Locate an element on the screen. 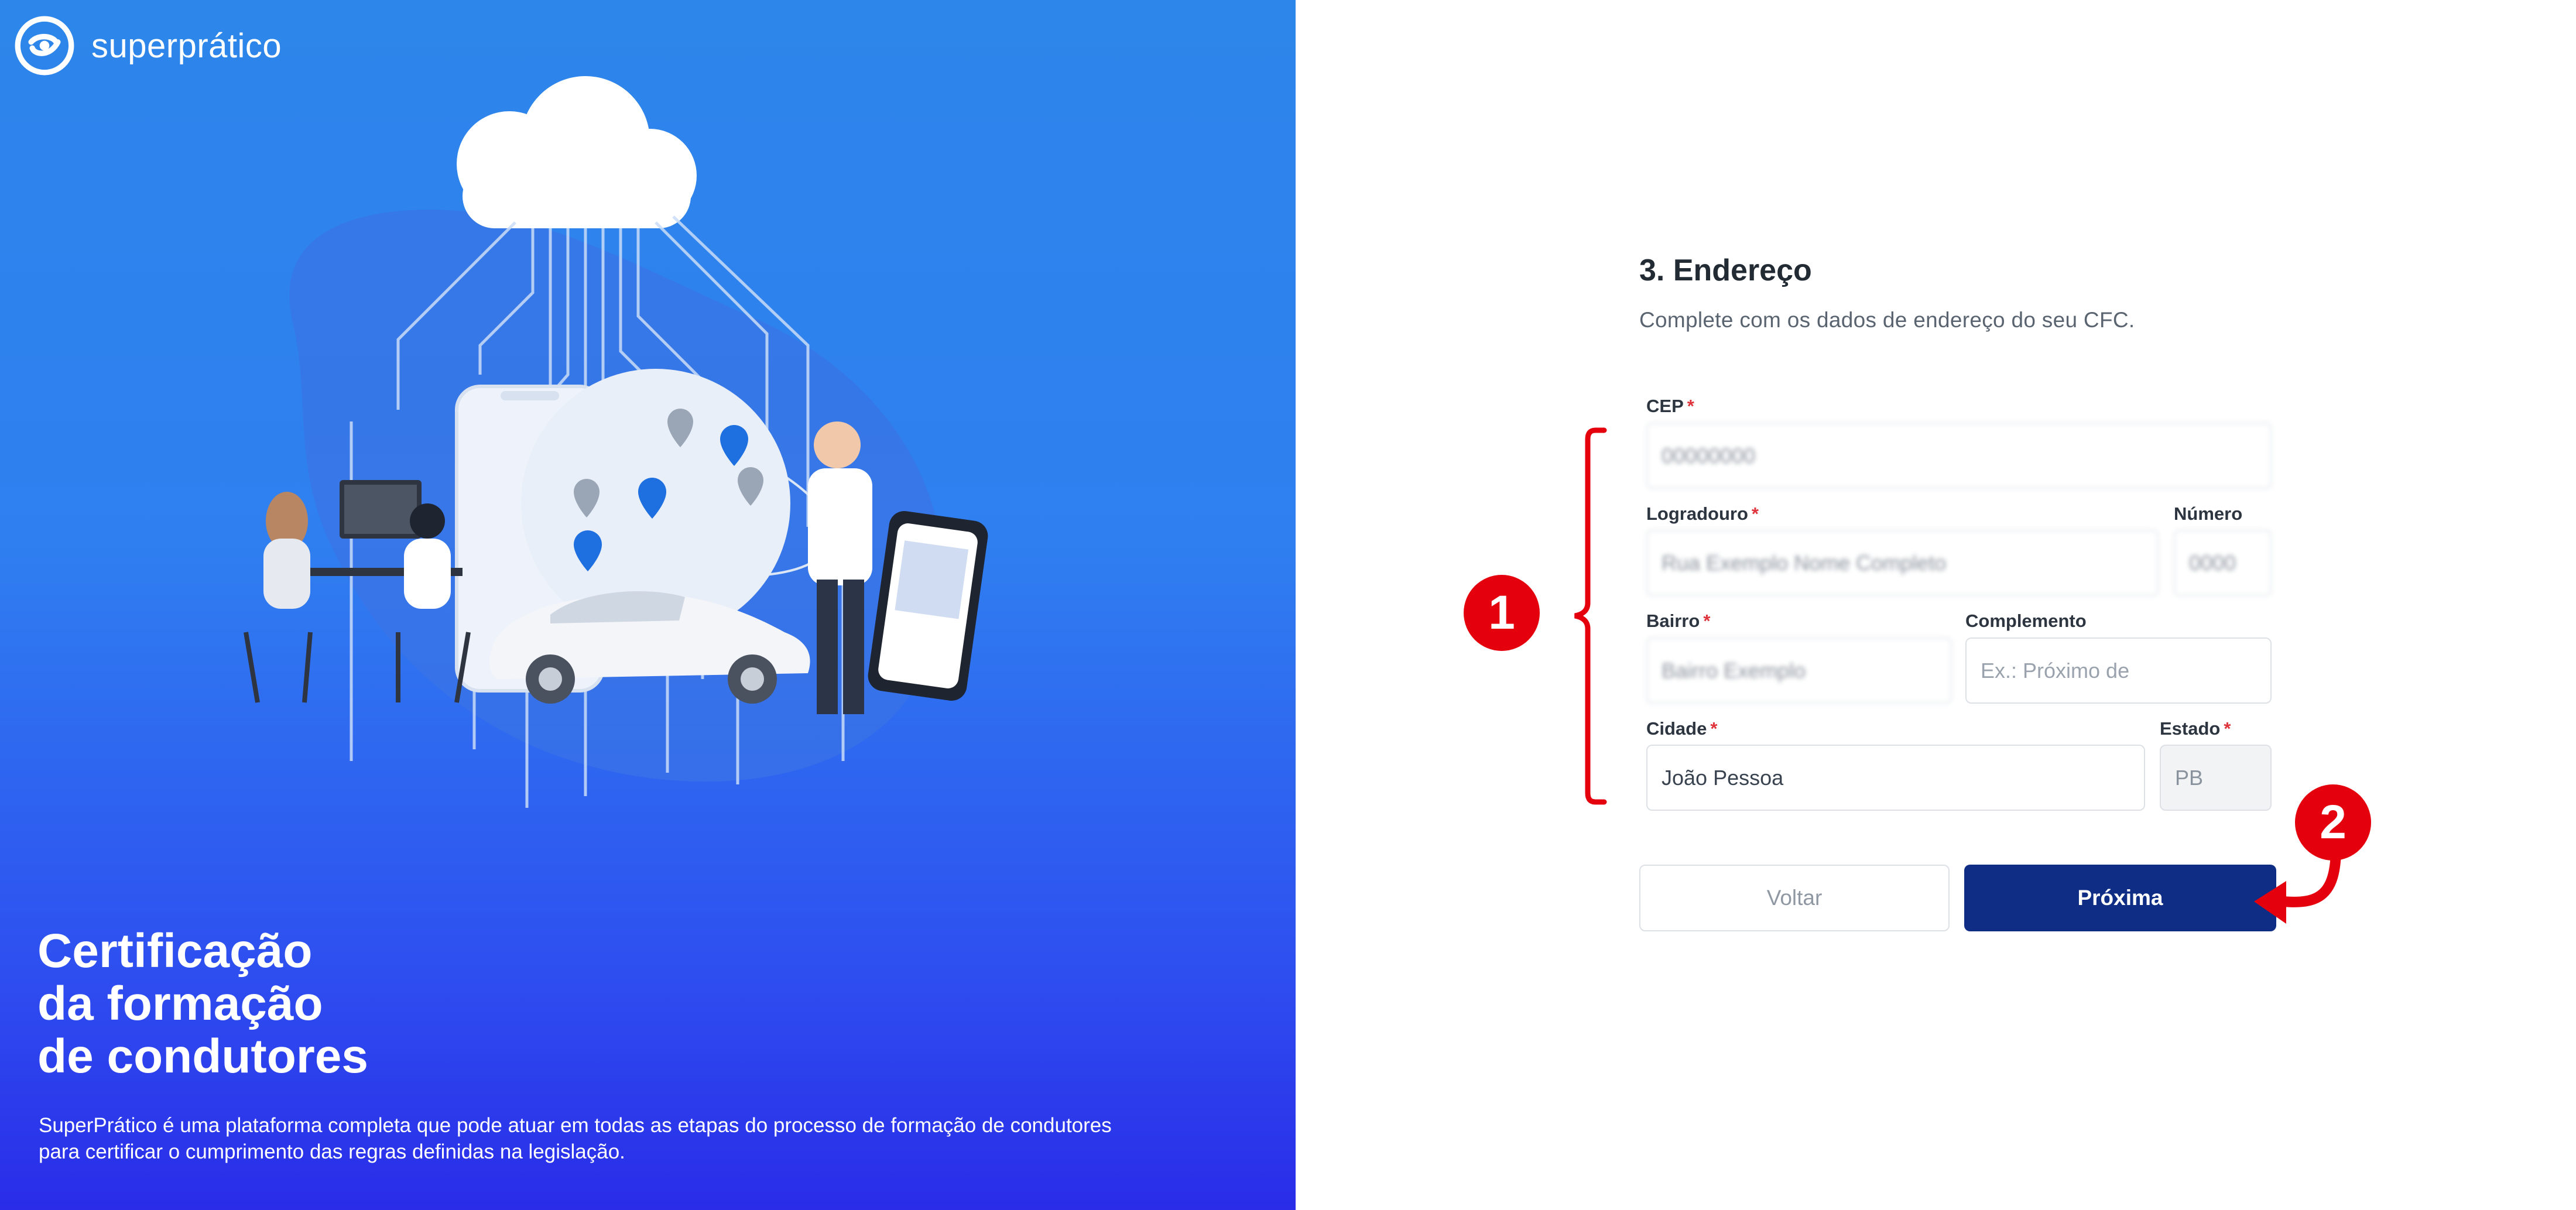 The width and height of the screenshot is (2576, 1210). hero-title-line-3: de condutores is located at coordinates (202, 1056).